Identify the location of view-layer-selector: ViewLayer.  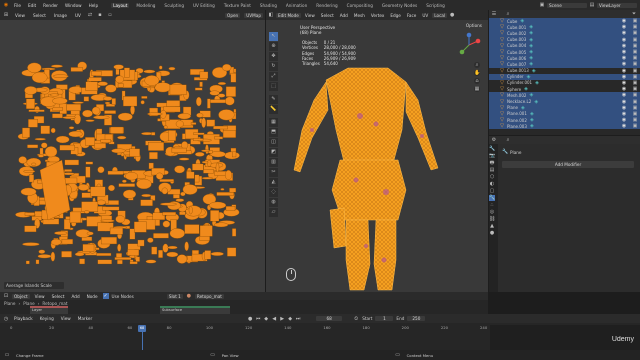
(617, 5).